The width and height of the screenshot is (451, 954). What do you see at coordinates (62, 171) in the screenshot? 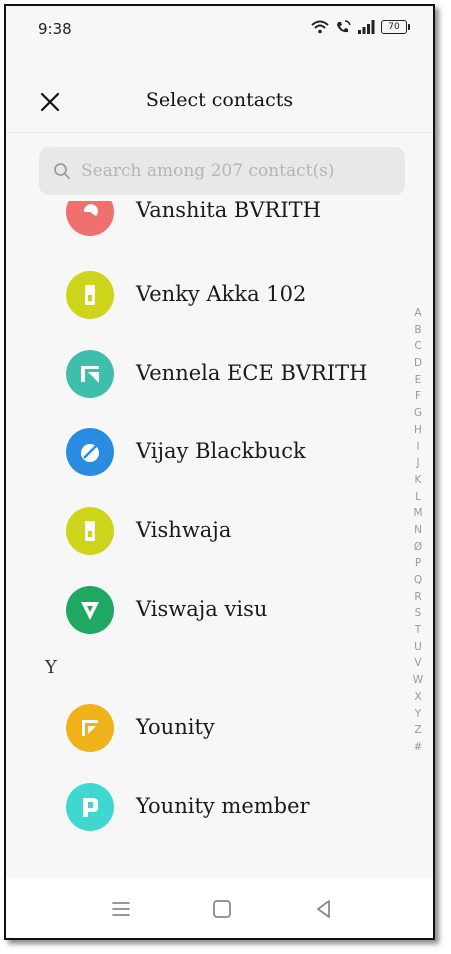
I see `search-icon` at bounding box center [62, 171].